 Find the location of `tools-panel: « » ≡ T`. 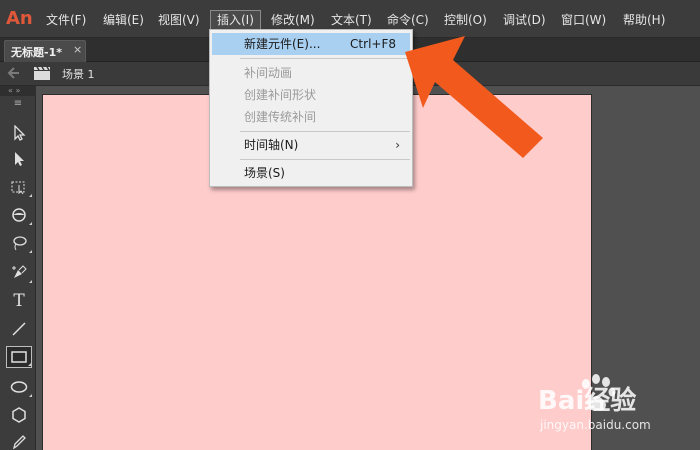

tools-panel: « » ≡ T is located at coordinates (18, 268).